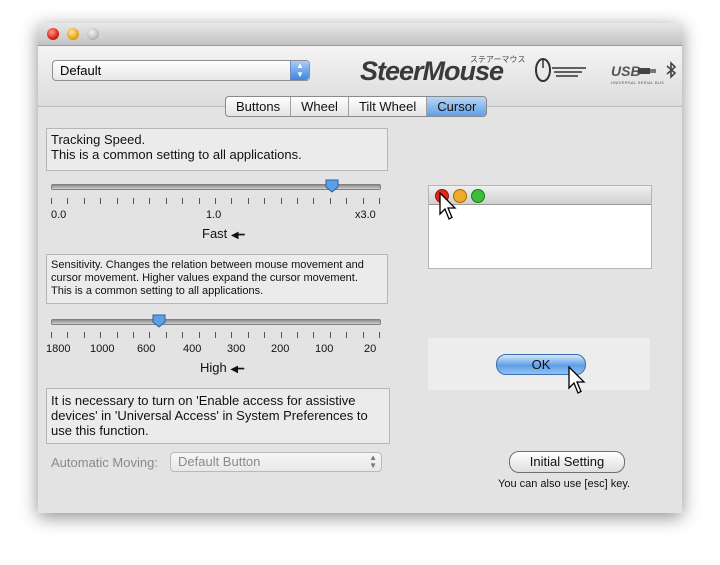 Image resolution: width=720 pixels, height=565 pixels. What do you see at coordinates (498, 59) in the screenshot?
I see `steermouse-logo-kana: ステアーマウス` at bounding box center [498, 59].